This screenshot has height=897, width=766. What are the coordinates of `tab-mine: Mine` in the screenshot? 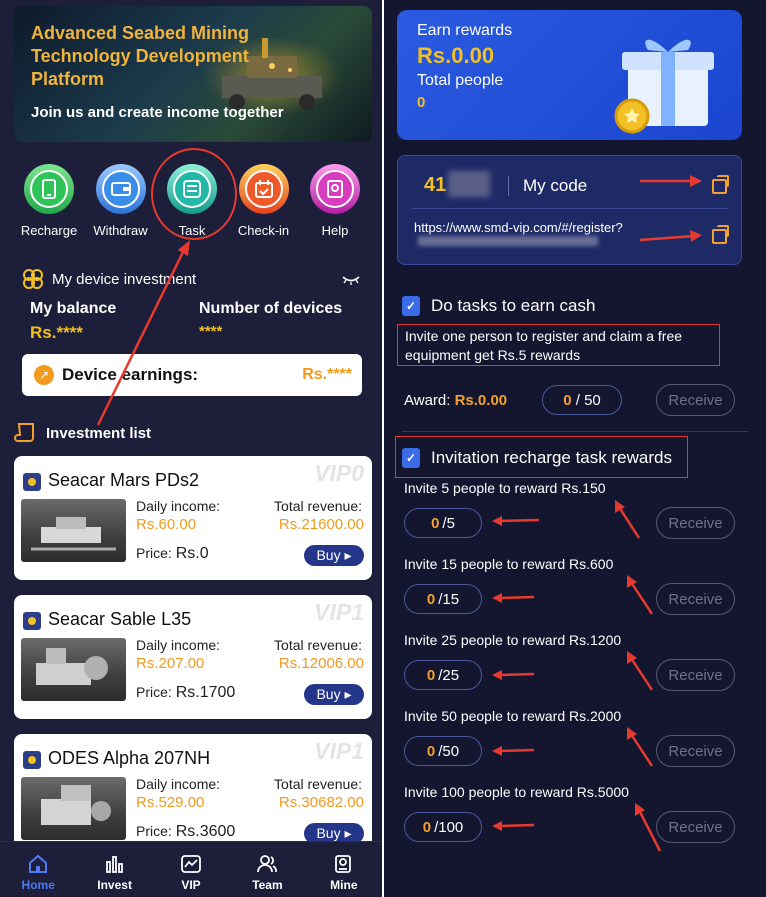 It's located at (344, 869).